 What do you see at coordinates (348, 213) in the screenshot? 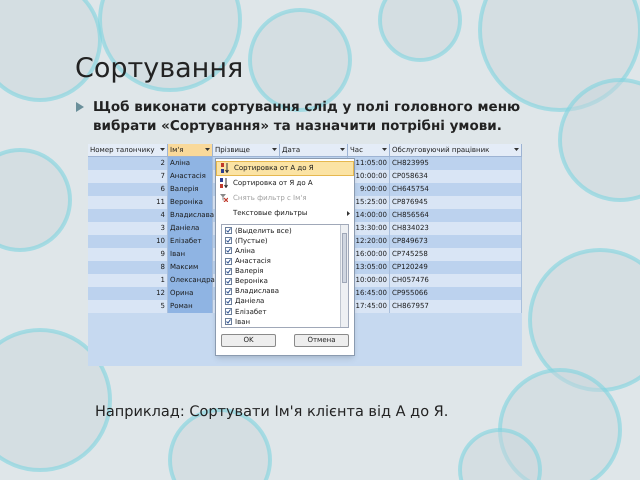
I see `submenu-arrow-icon` at bounding box center [348, 213].